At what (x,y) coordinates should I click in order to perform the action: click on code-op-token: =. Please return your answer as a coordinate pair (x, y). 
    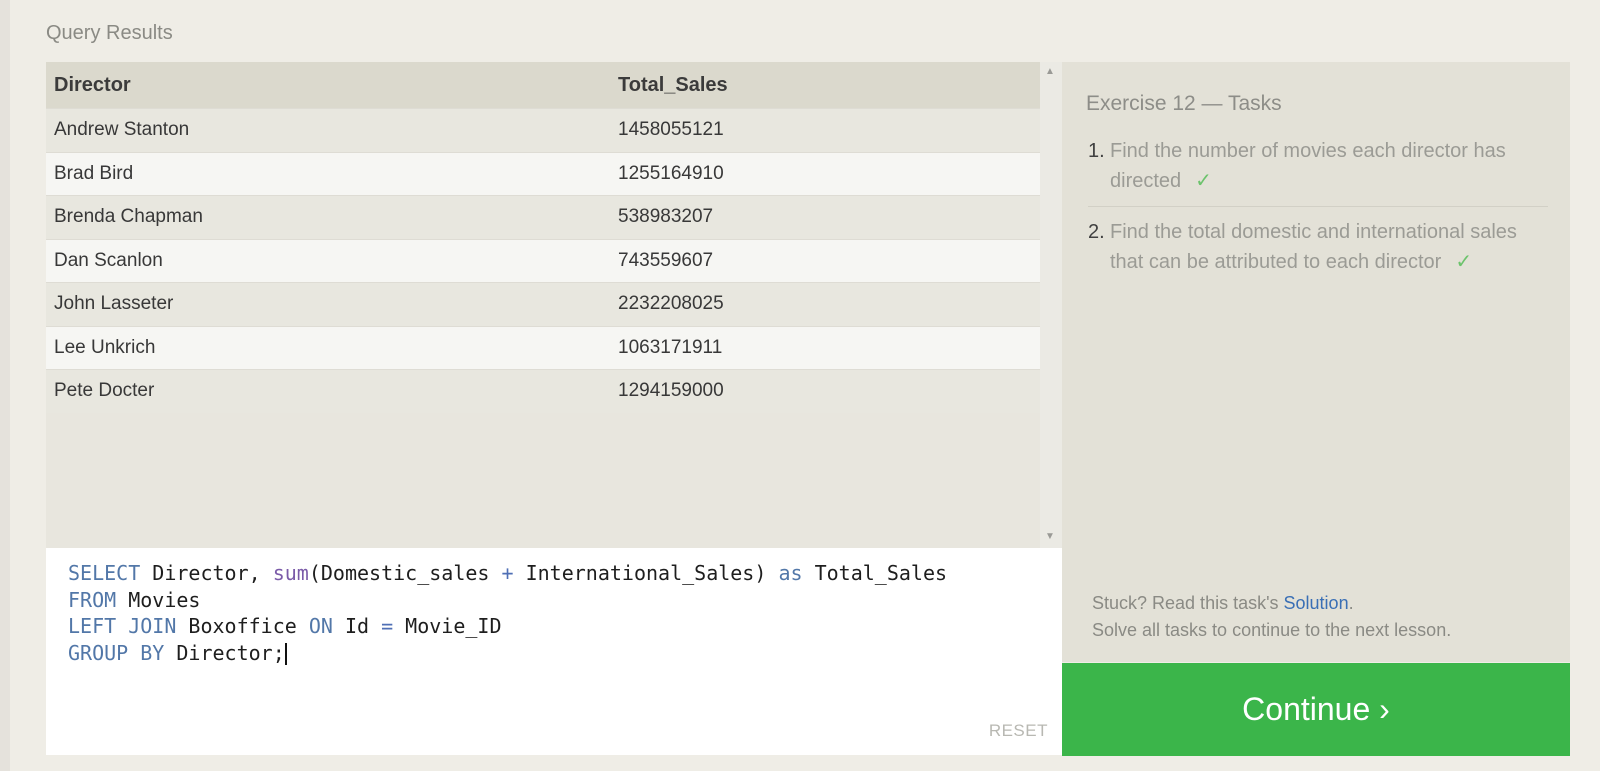
    Looking at the image, I should click on (387, 626).